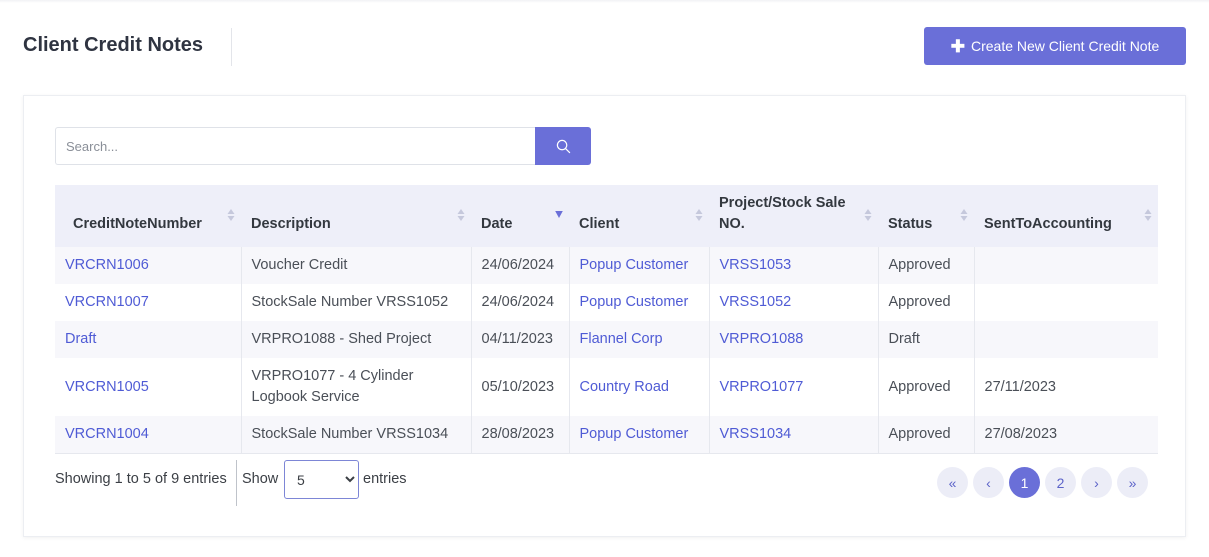 This screenshot has width=1209, height=557. What do you see at coordinates (559, 214) in the screenshot?
I see `sort-desc-icon` at bounding box center [559, 214].